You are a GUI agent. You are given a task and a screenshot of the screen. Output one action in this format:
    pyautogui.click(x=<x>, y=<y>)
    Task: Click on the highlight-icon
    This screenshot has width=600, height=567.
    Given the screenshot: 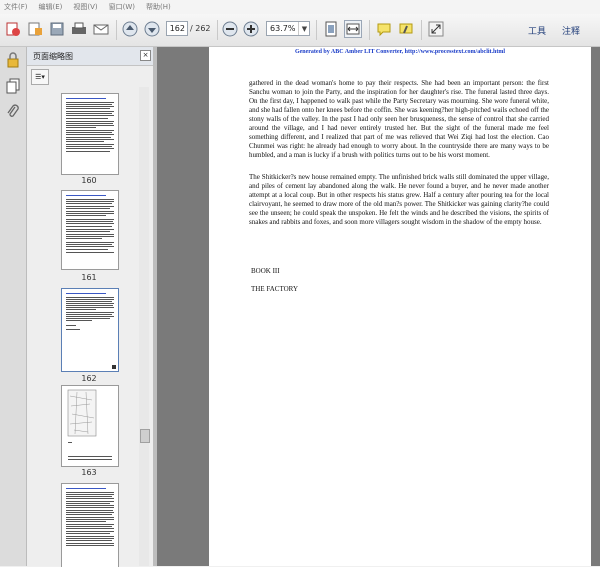 What is the action you would take?
    pyautogui.click(x=406, y=29)
    